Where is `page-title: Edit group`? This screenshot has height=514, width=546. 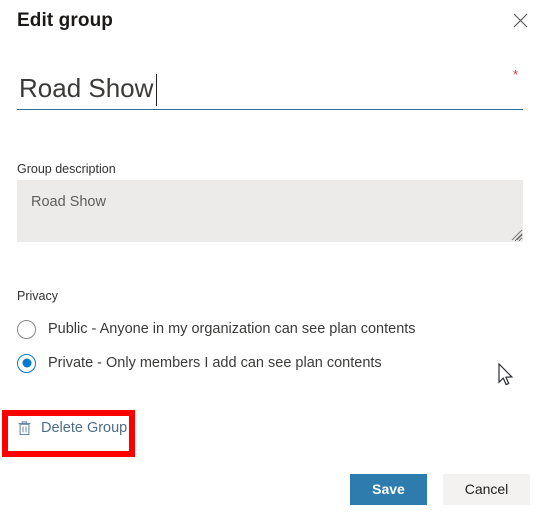 page-title: Edit group is located at coordinates (65, 20).